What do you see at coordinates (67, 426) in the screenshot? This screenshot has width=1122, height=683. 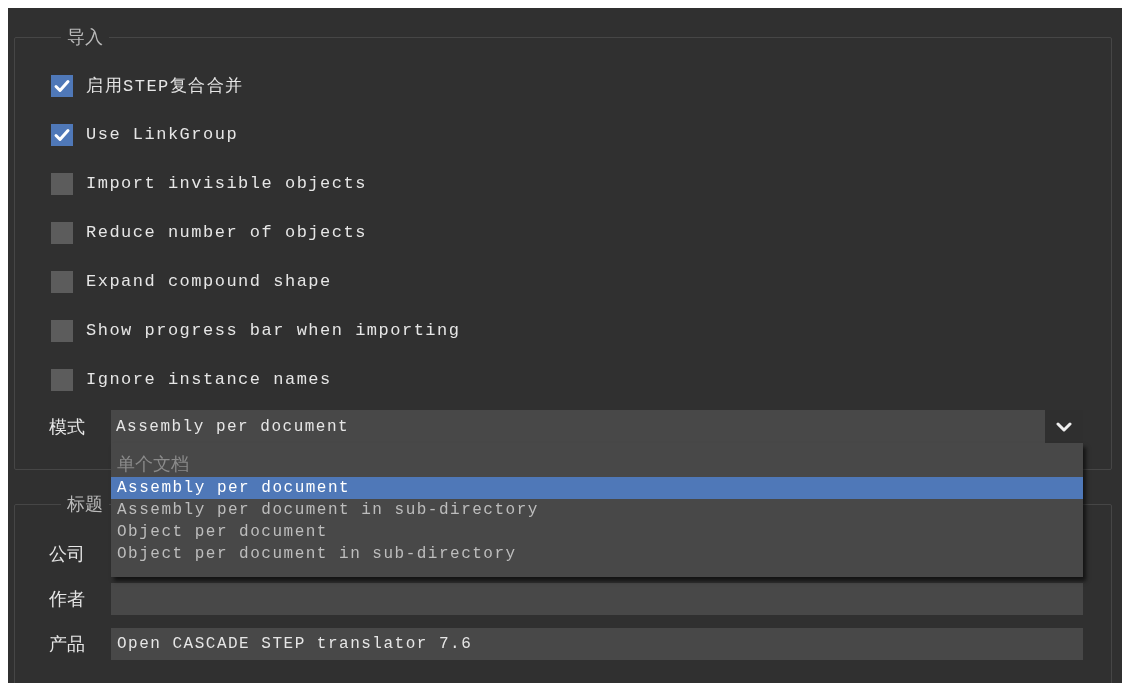 I see `field-label: 模式` at bounding box center [67, 426].